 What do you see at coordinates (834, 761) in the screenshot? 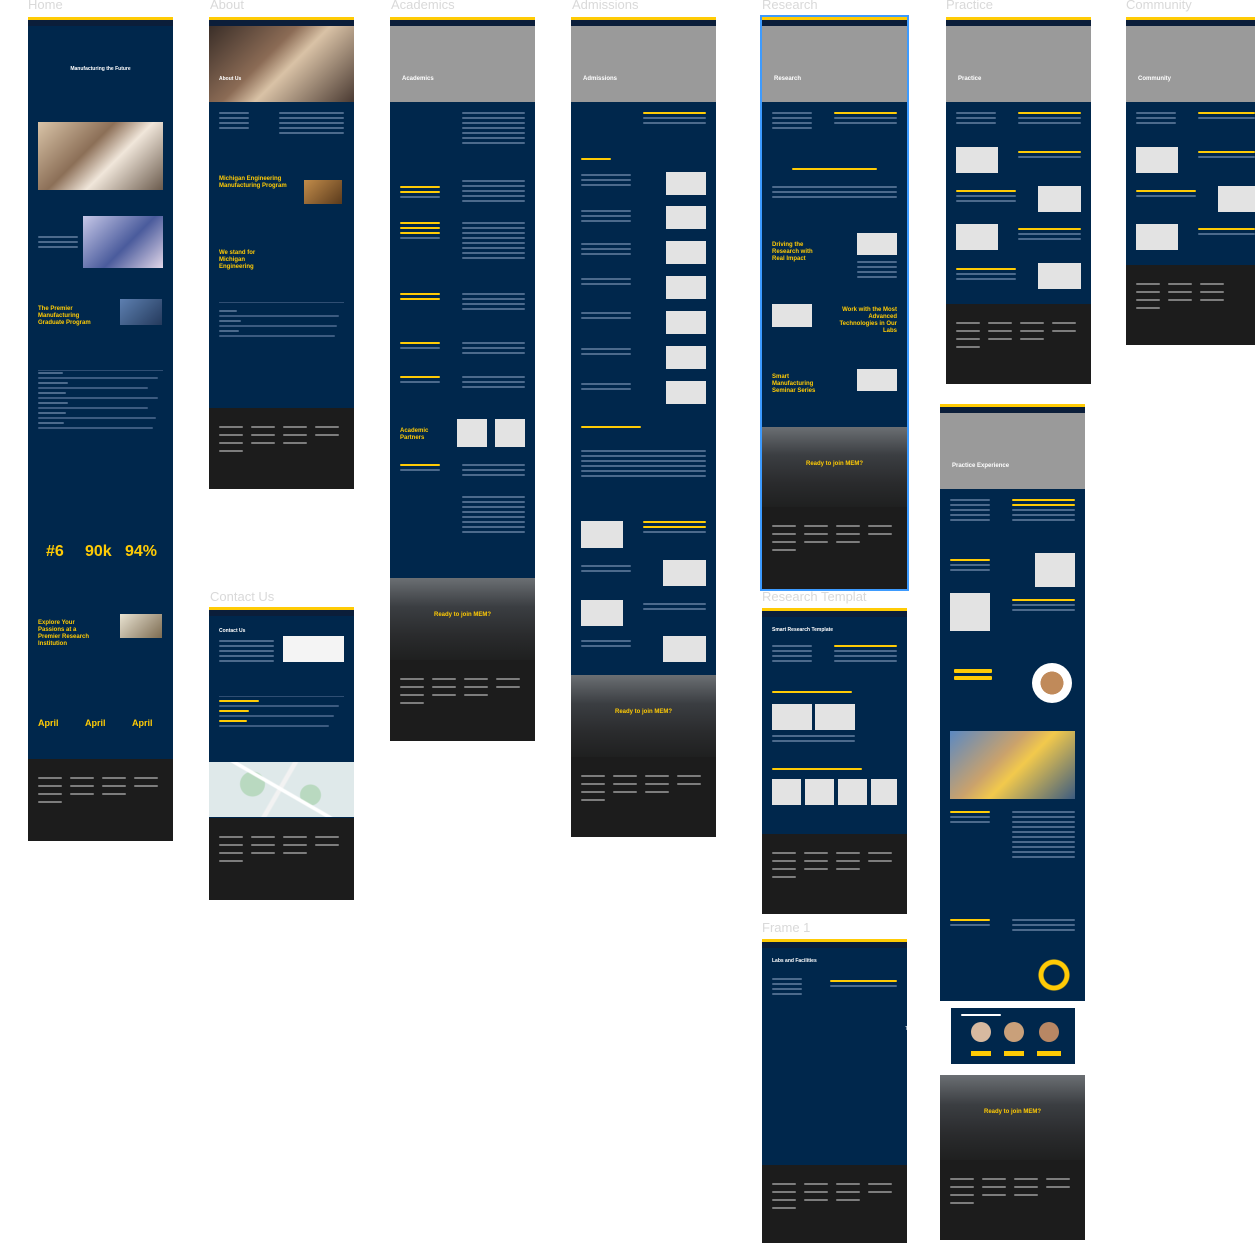
I see `research-template-frame: Smart Research Template` at bounding box center [834, 761].